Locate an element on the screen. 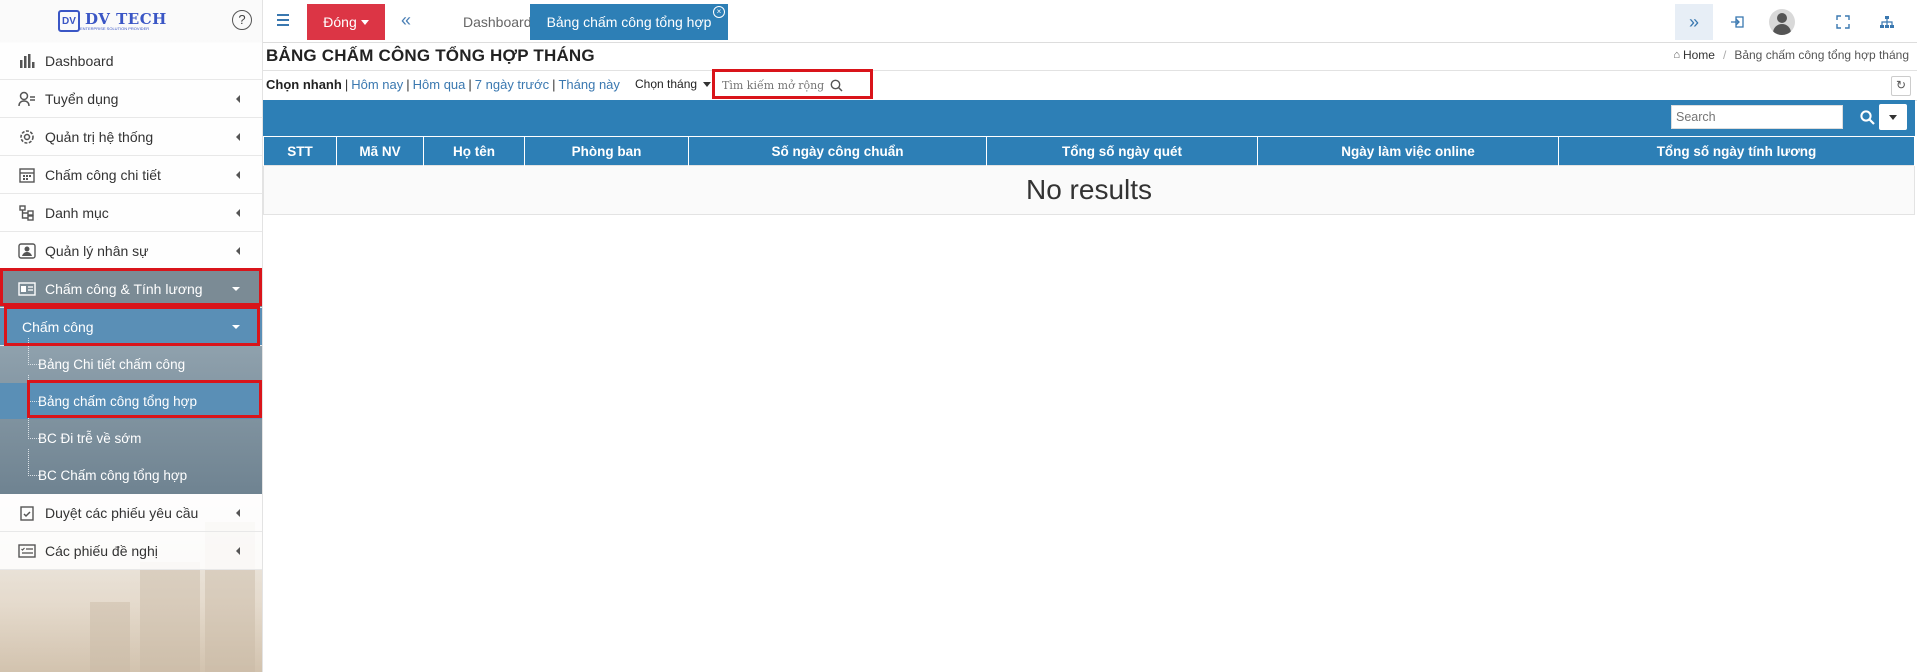 Image resolution: width=1917 pixels, height=672 pixels. filter-today-link: Hôm nay is located at coordinates (377, 84).